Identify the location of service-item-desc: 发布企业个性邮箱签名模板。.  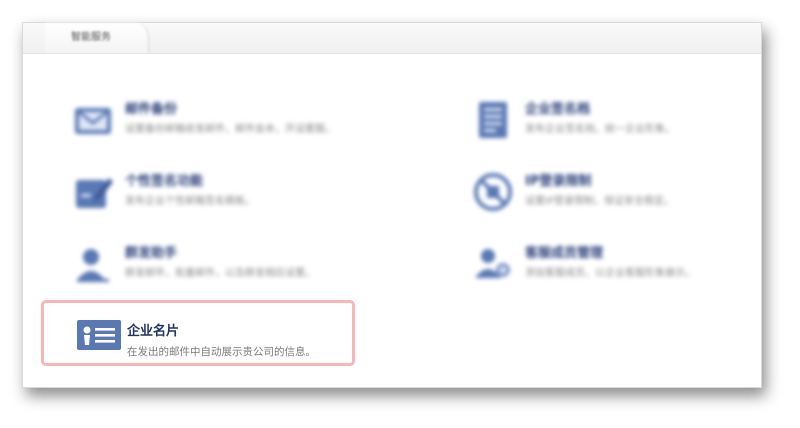
(190, 201).